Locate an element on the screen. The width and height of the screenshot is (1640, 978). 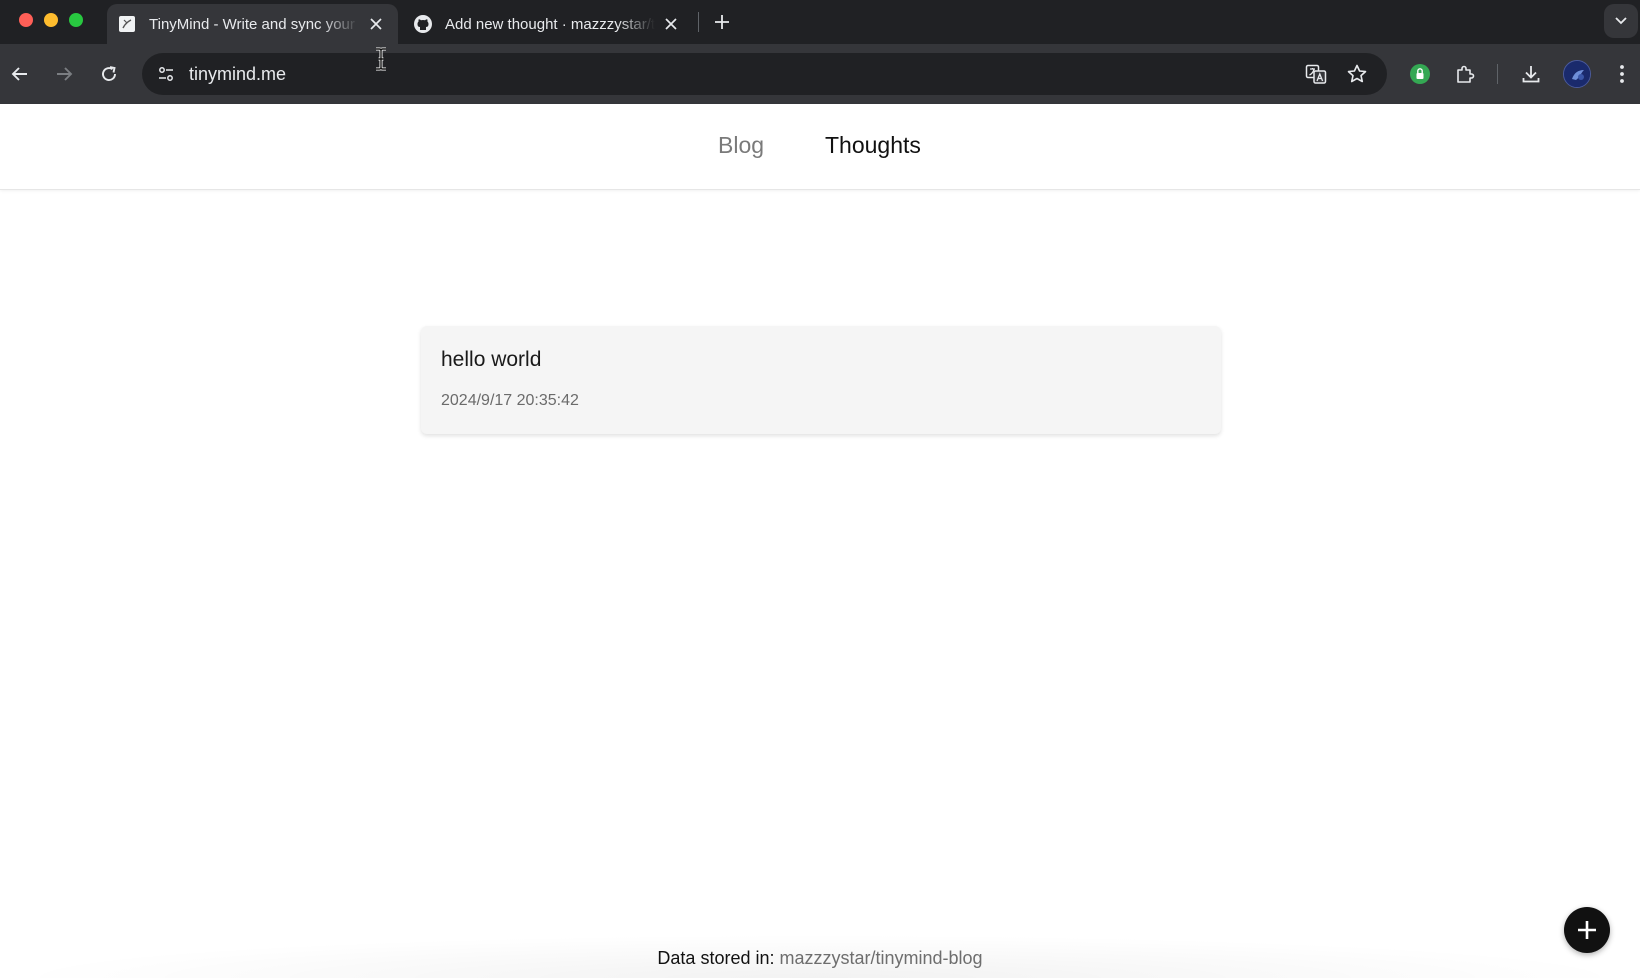
back-button is located at coordinates (20, 74).